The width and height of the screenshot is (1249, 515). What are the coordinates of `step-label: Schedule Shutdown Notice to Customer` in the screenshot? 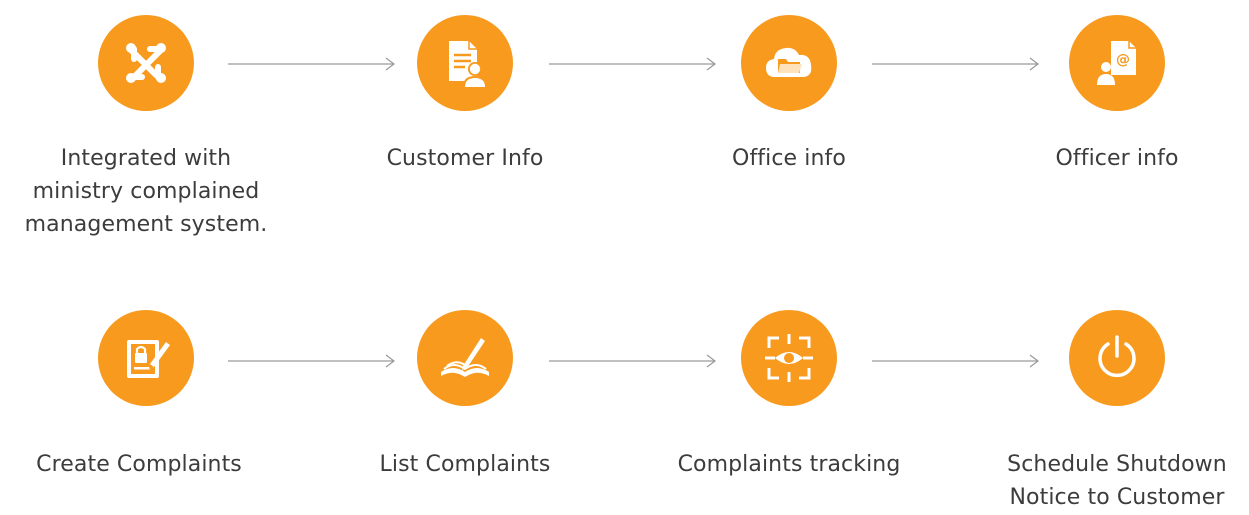 It's located at (1117, 481).